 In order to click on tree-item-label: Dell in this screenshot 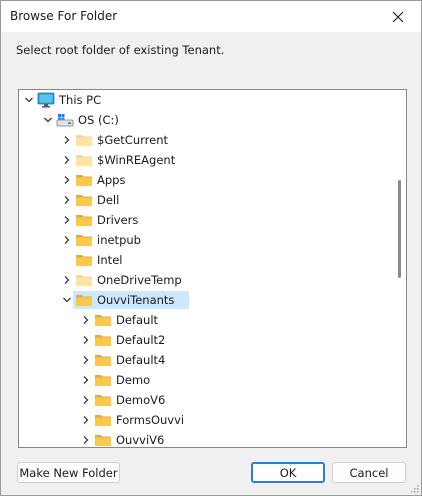, I will do `click(108, 200)`.